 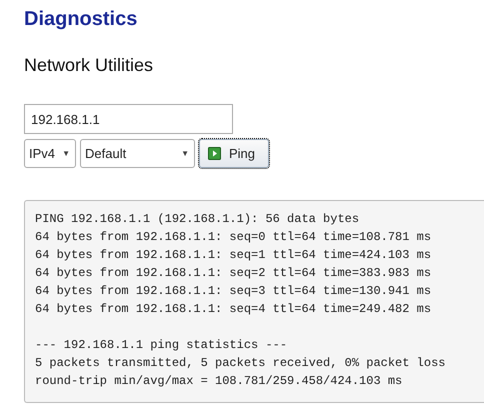 I want to click on protocol-select: IPv4 ▼, so click(x=50, y=153).